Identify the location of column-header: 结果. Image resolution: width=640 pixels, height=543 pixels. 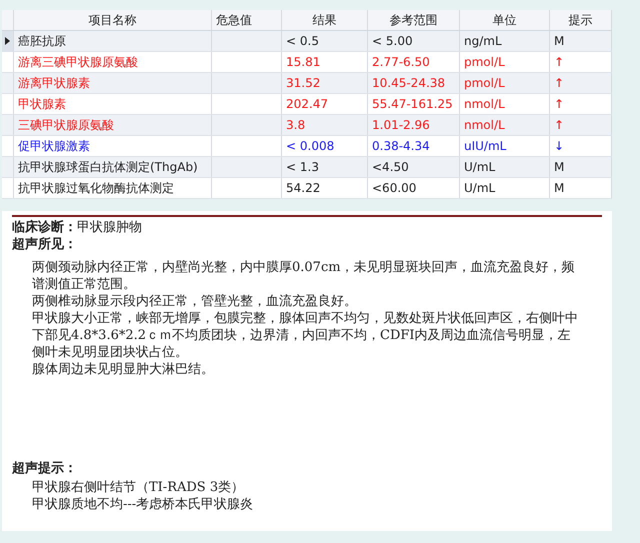
(325, 20).